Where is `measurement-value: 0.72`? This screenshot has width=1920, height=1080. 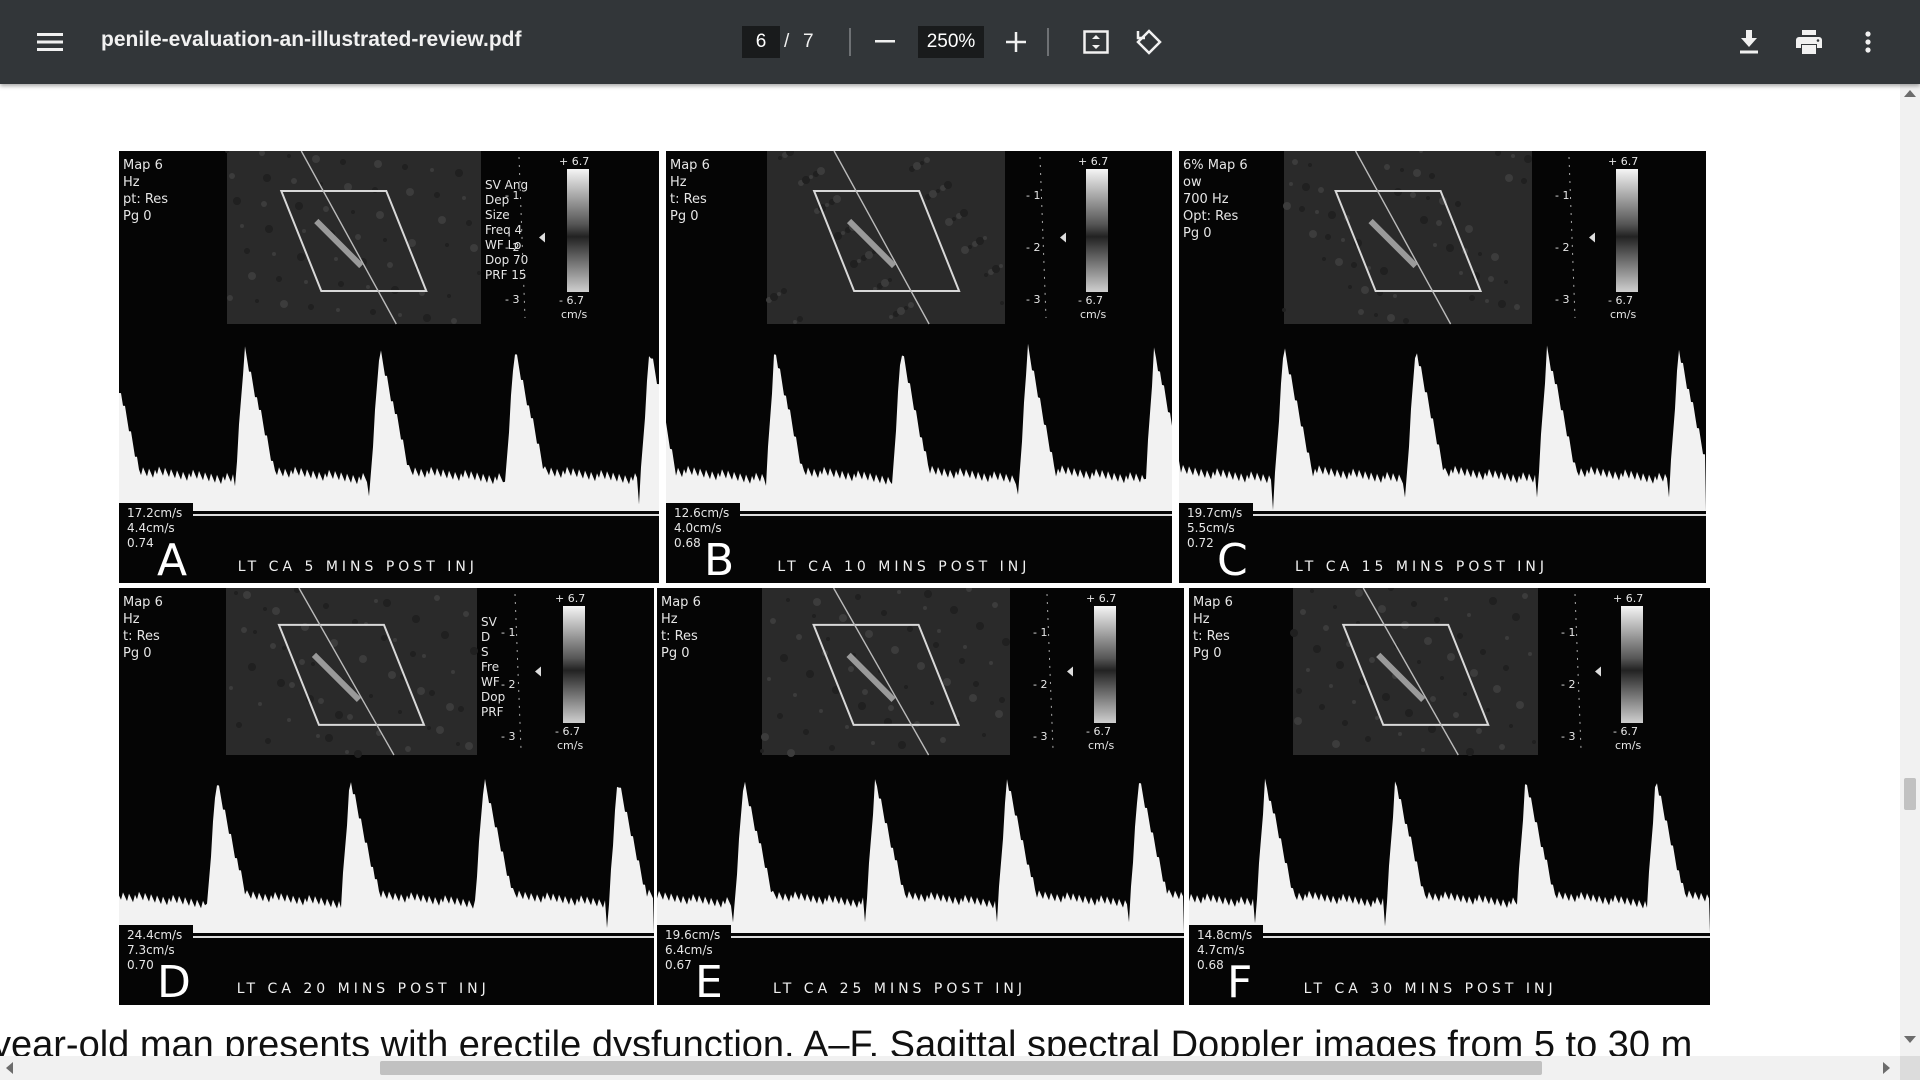
measurement-value: 0.72 is located at coordinates (1200, 543).